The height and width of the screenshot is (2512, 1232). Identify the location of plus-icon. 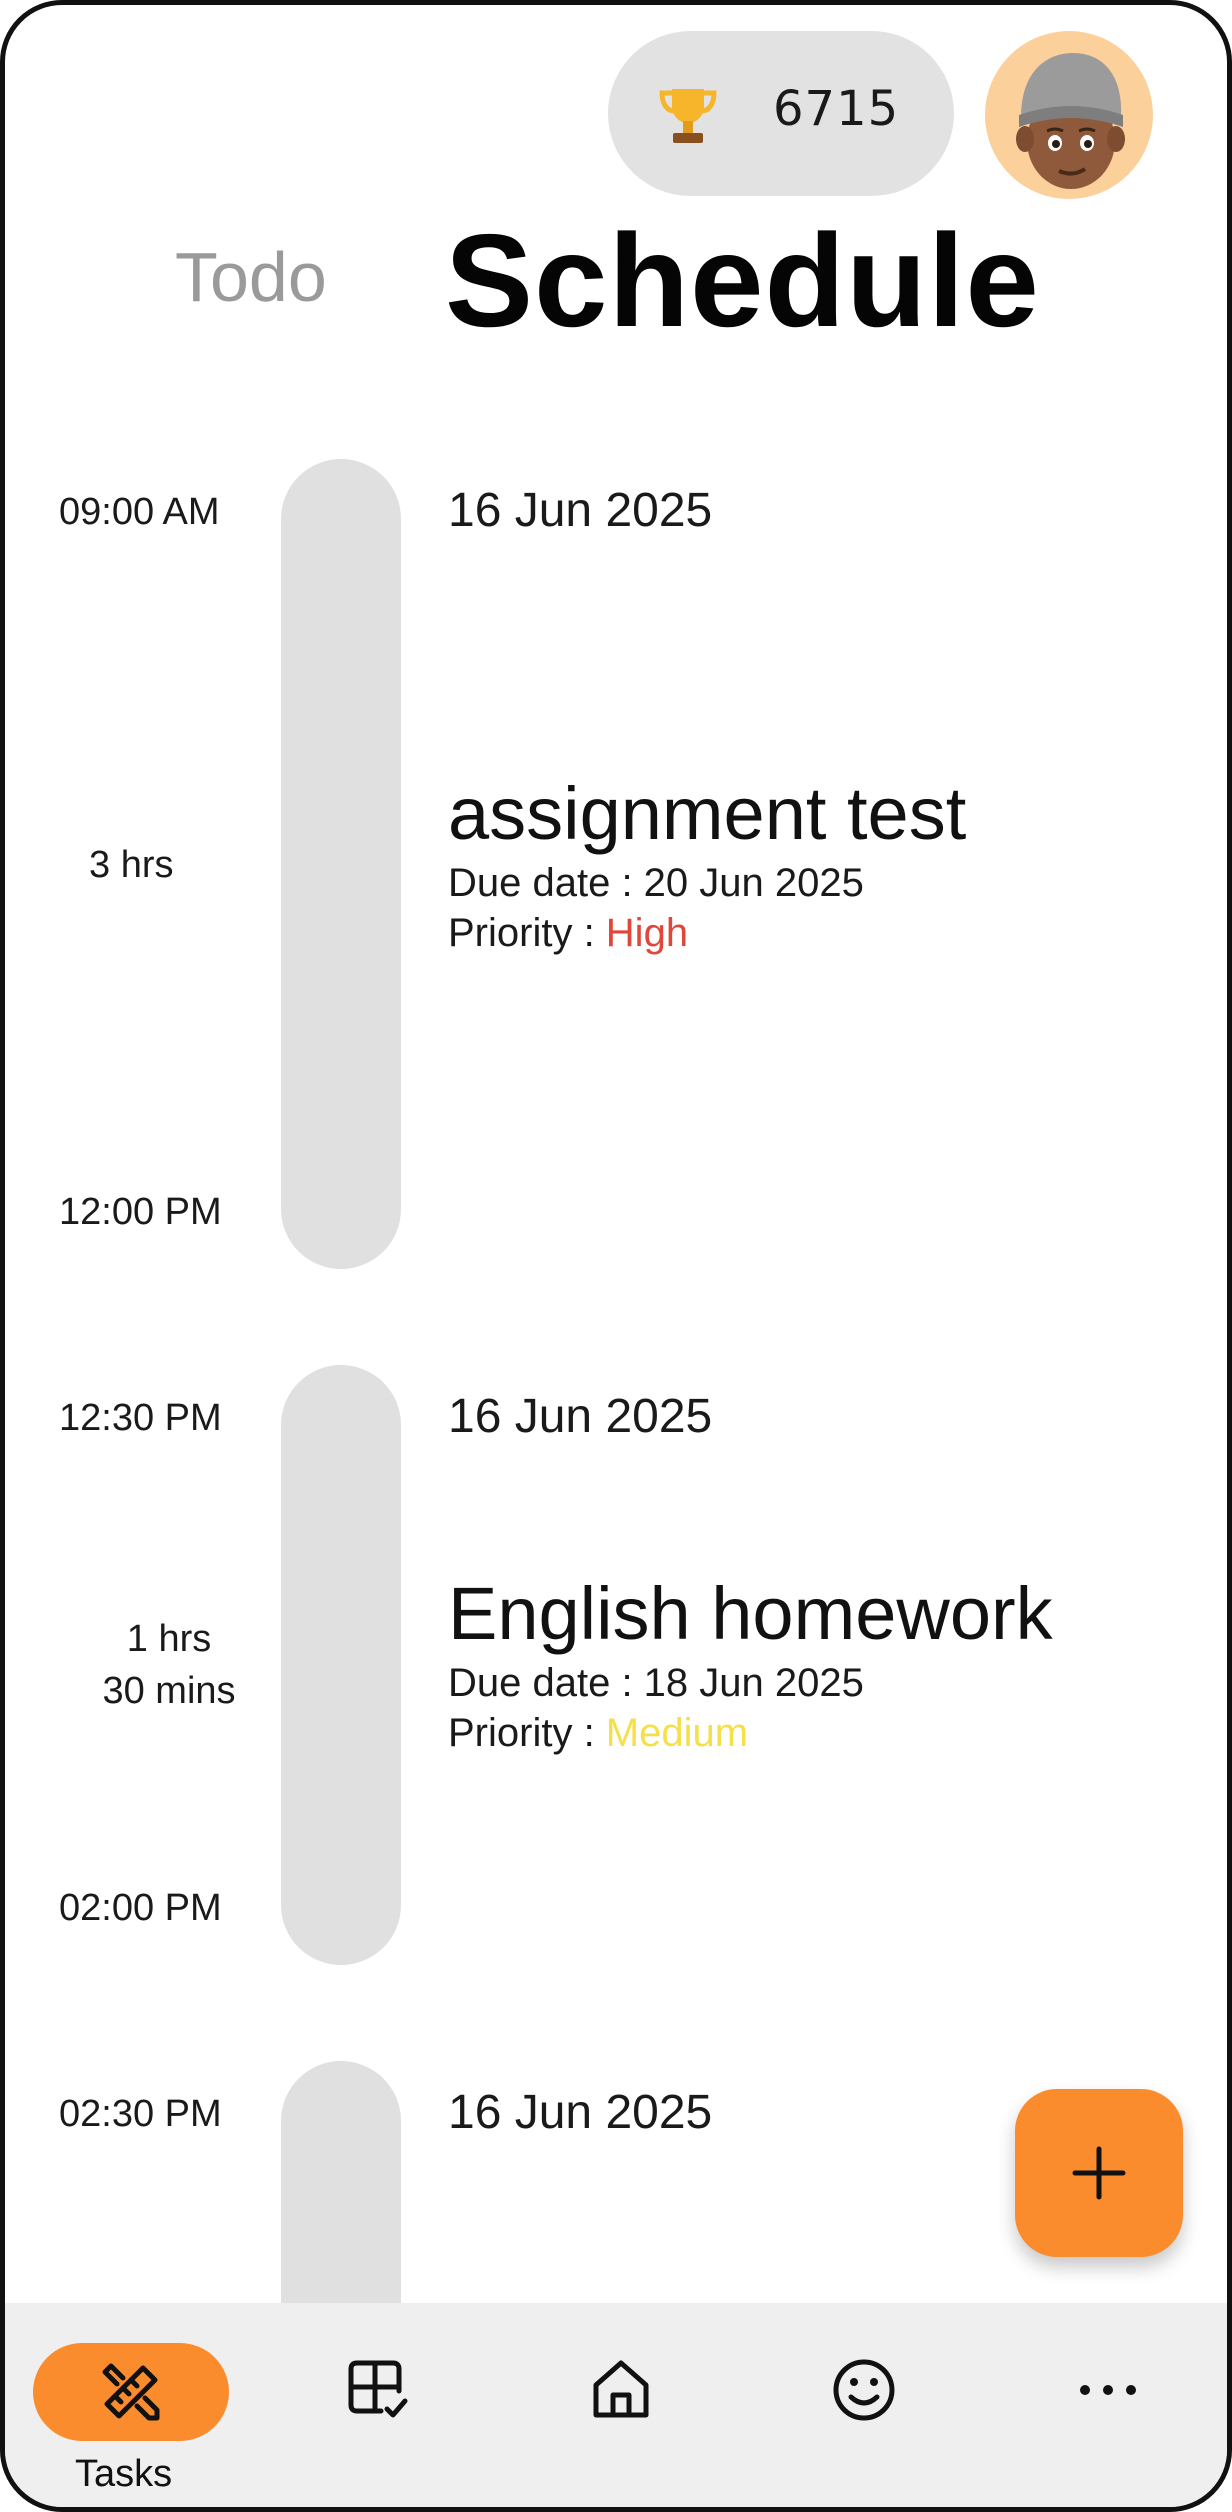
(1099, 2173).